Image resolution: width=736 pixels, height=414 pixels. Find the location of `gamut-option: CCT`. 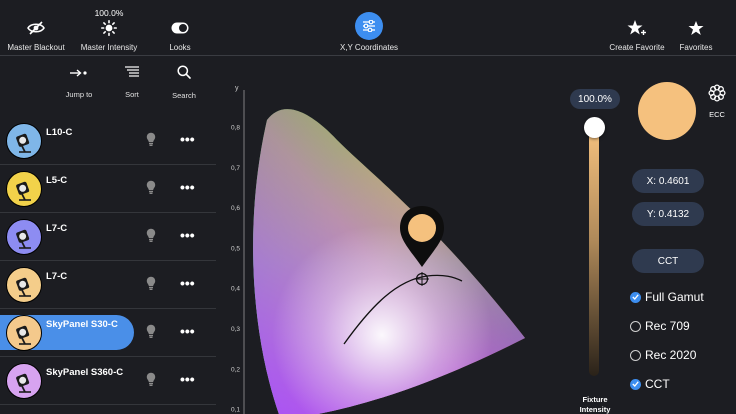

gamut-option: CCT is located at coordinates (650, 384).